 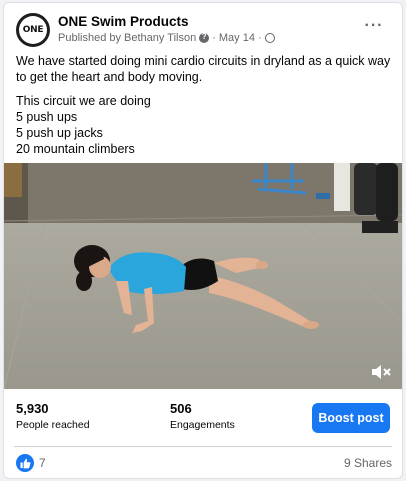 I want to click on like-icon, so click(x=25, y=463).